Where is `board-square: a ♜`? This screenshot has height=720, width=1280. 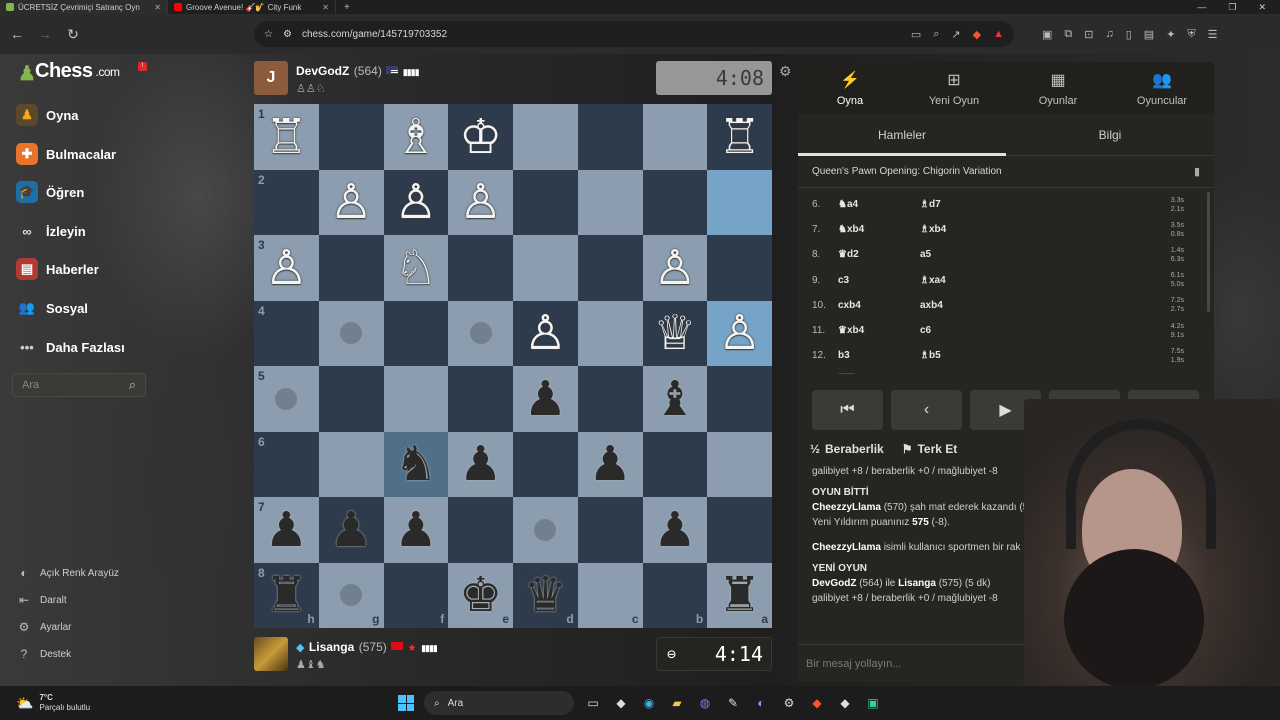
board-square: a ♜ is located at coordinates (739, 595).